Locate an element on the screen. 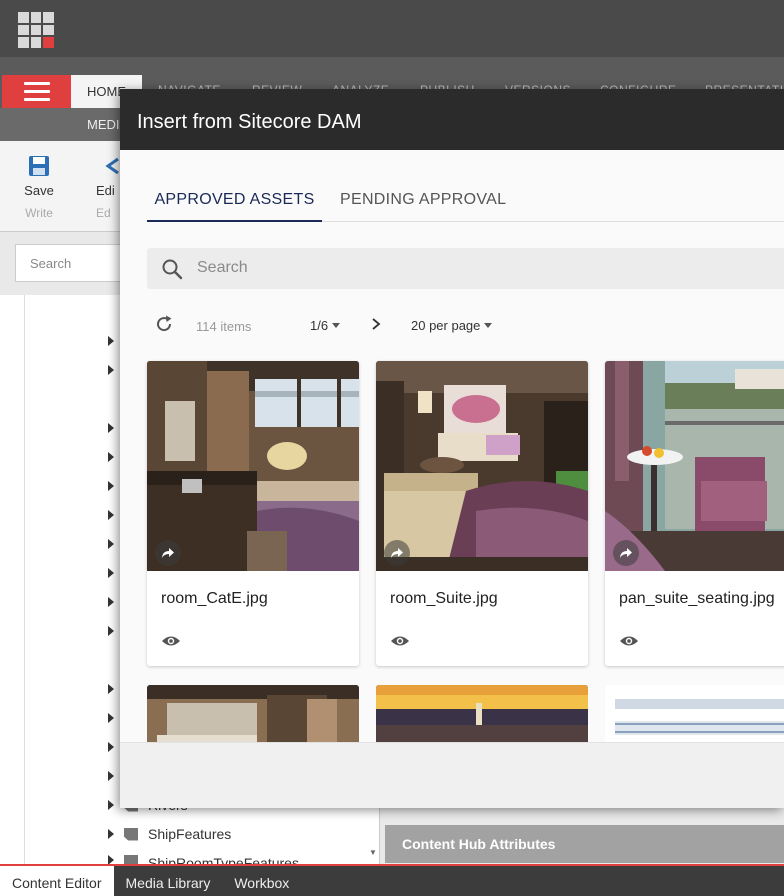 The width and height of the screenshot is (784, 896). save-icon is located at coordinates (39, 166).